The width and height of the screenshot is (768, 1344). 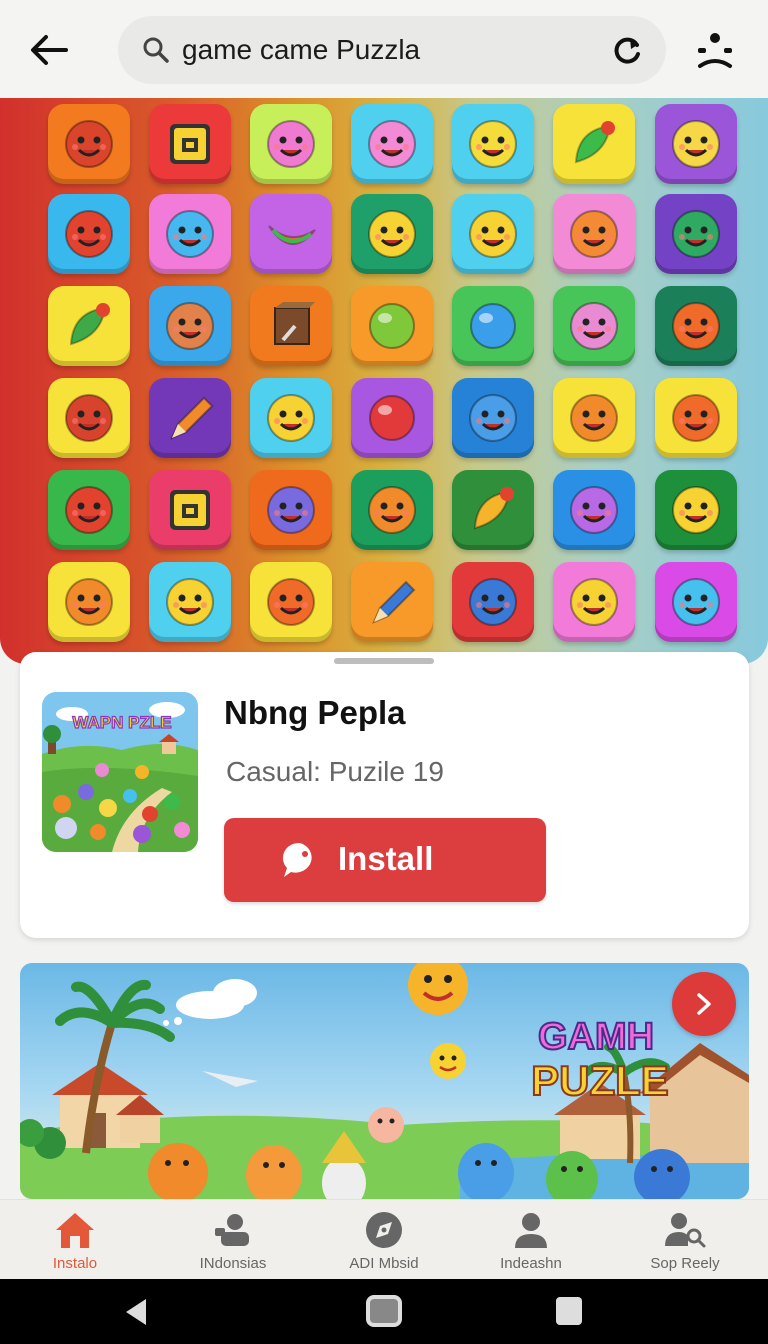 I want to click on puzzle-tile-banana-icon, so click(x=291, y=234).